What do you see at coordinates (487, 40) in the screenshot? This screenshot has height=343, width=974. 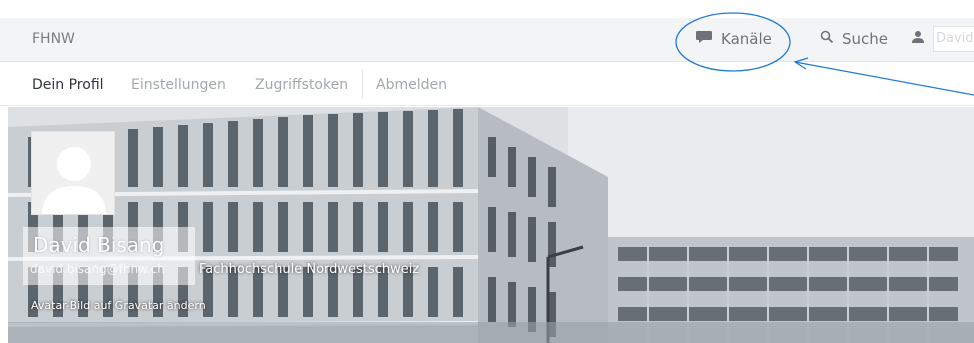 I see `top-navbar: FHNW Kanäle Suche David` at bounding box center [487, 40].